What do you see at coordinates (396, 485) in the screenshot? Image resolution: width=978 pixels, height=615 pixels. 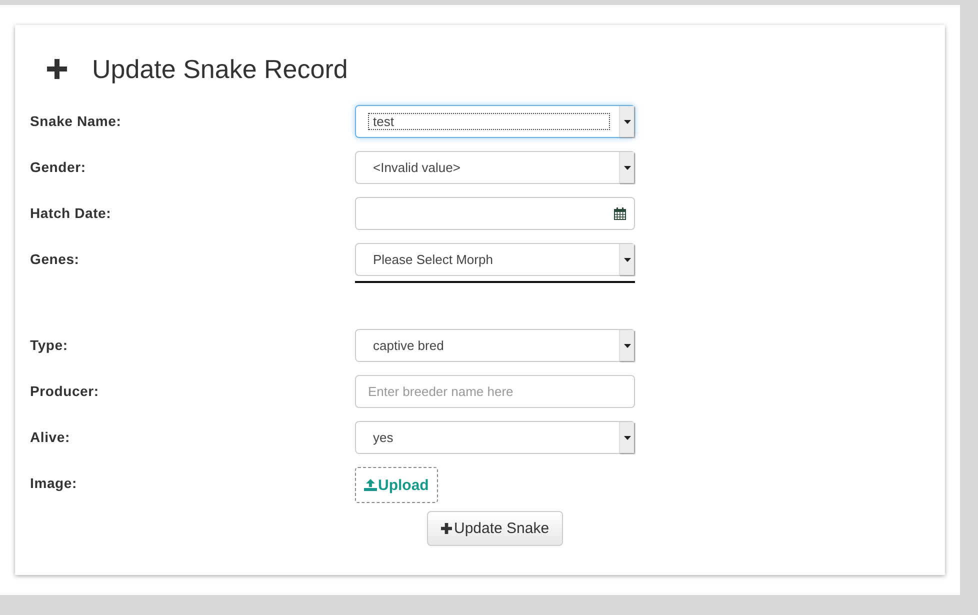 I see `upload-button: Upload` at bounding box center [396, 485].